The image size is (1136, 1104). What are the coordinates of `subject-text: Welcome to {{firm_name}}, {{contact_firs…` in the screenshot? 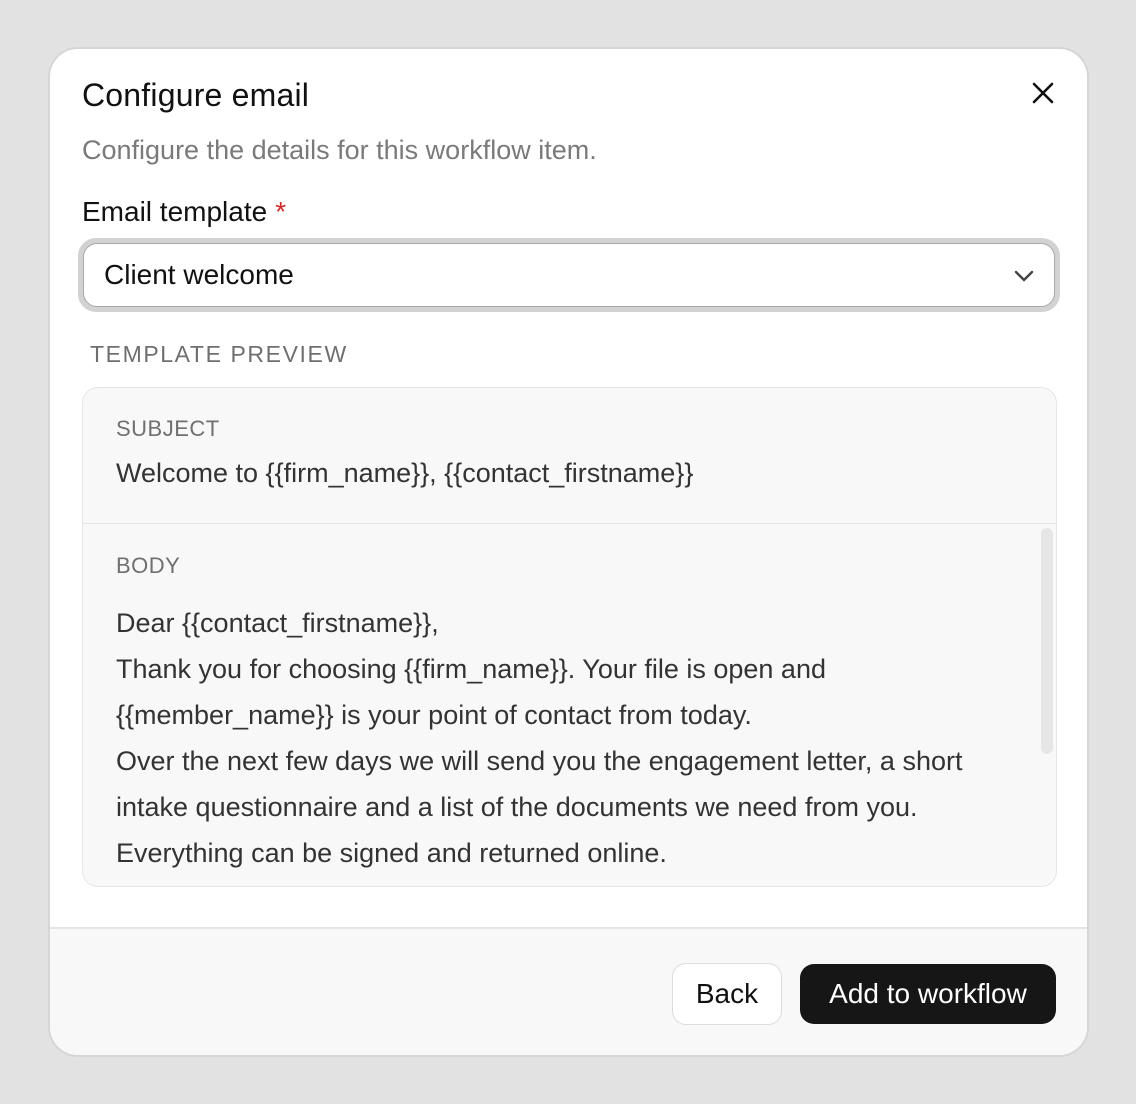 It's located at (405, 473).